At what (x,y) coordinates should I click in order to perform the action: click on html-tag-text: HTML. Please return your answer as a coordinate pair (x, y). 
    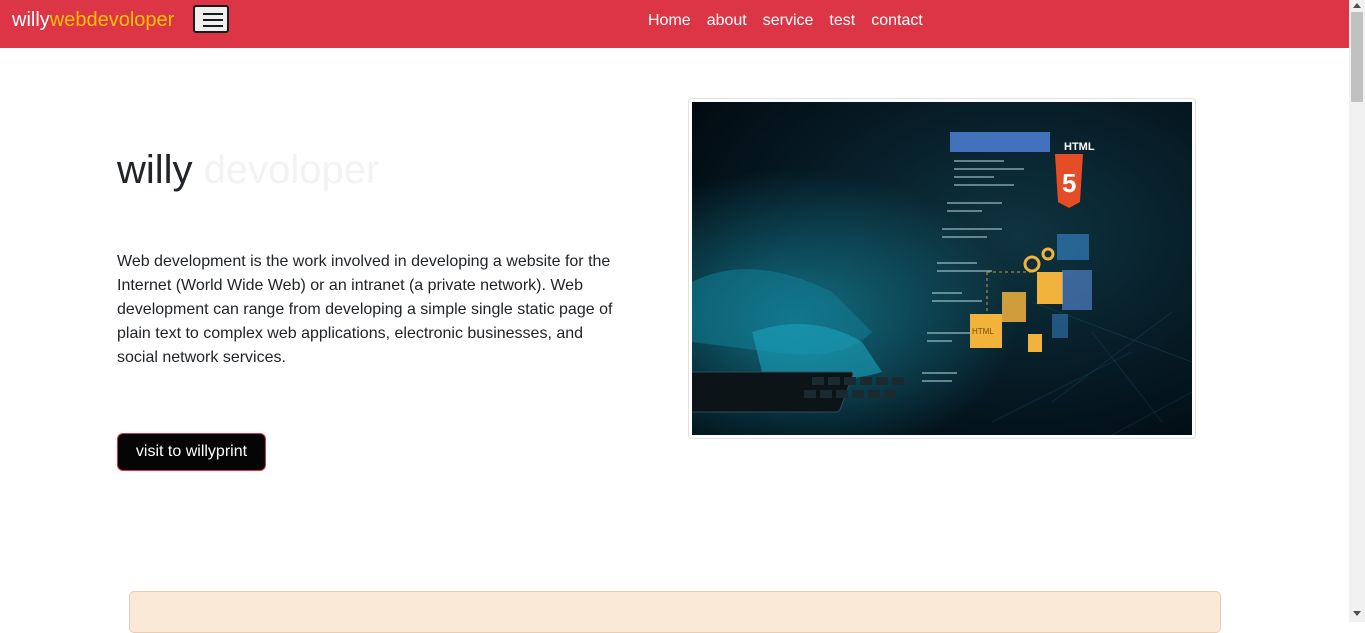
    Looking at the image, I should click on (983, 331).